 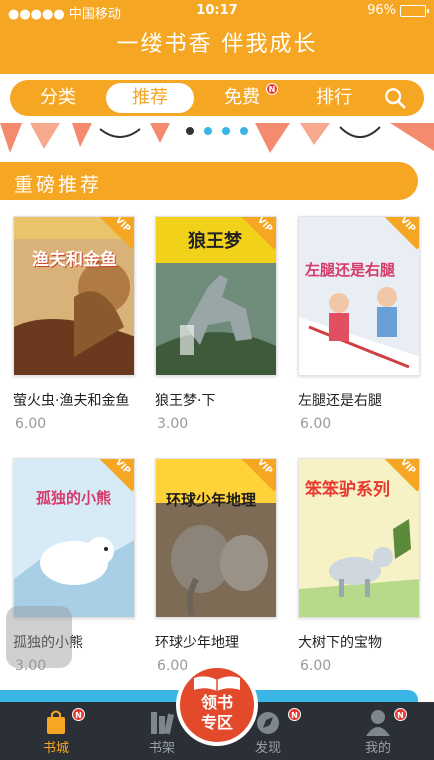 I want to click on open-book-icon, so click(x=217, y=683).